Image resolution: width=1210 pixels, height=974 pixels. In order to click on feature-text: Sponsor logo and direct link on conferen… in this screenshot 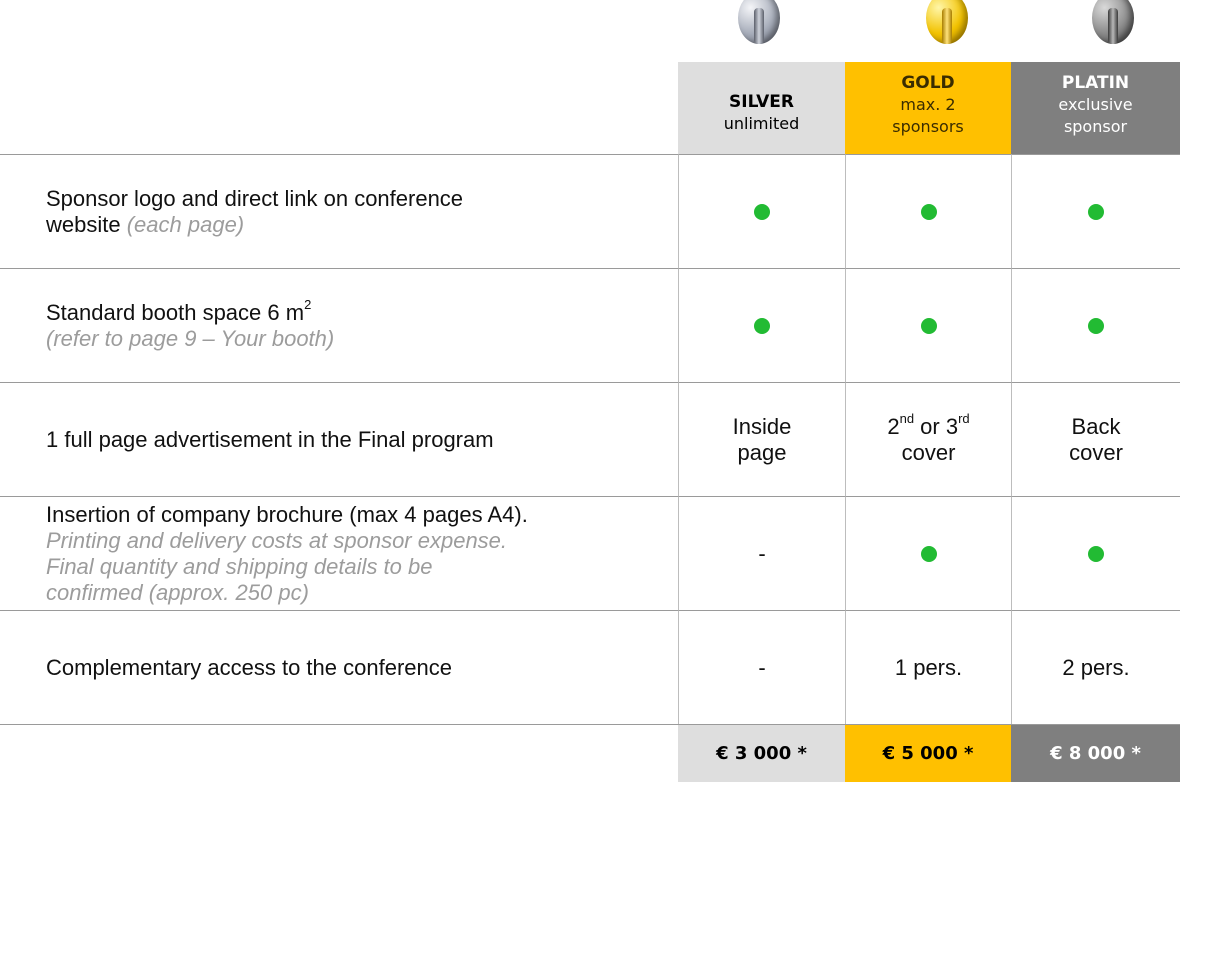, I will do `click(255, 198)`.